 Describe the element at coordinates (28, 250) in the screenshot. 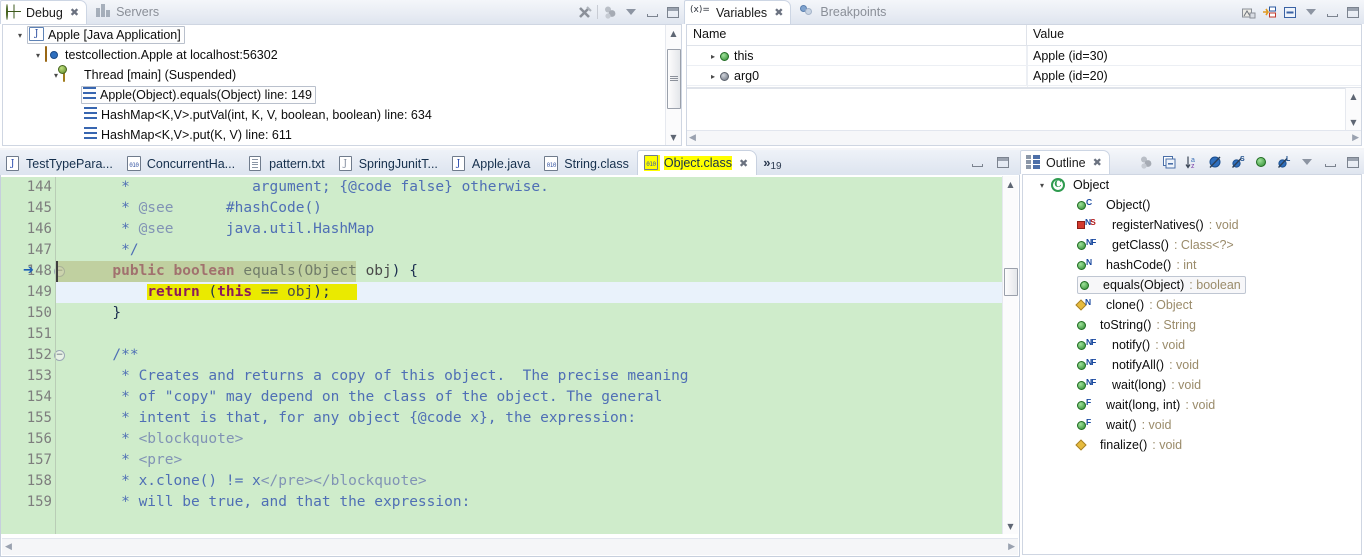

I see `line-number: 147` at that location.